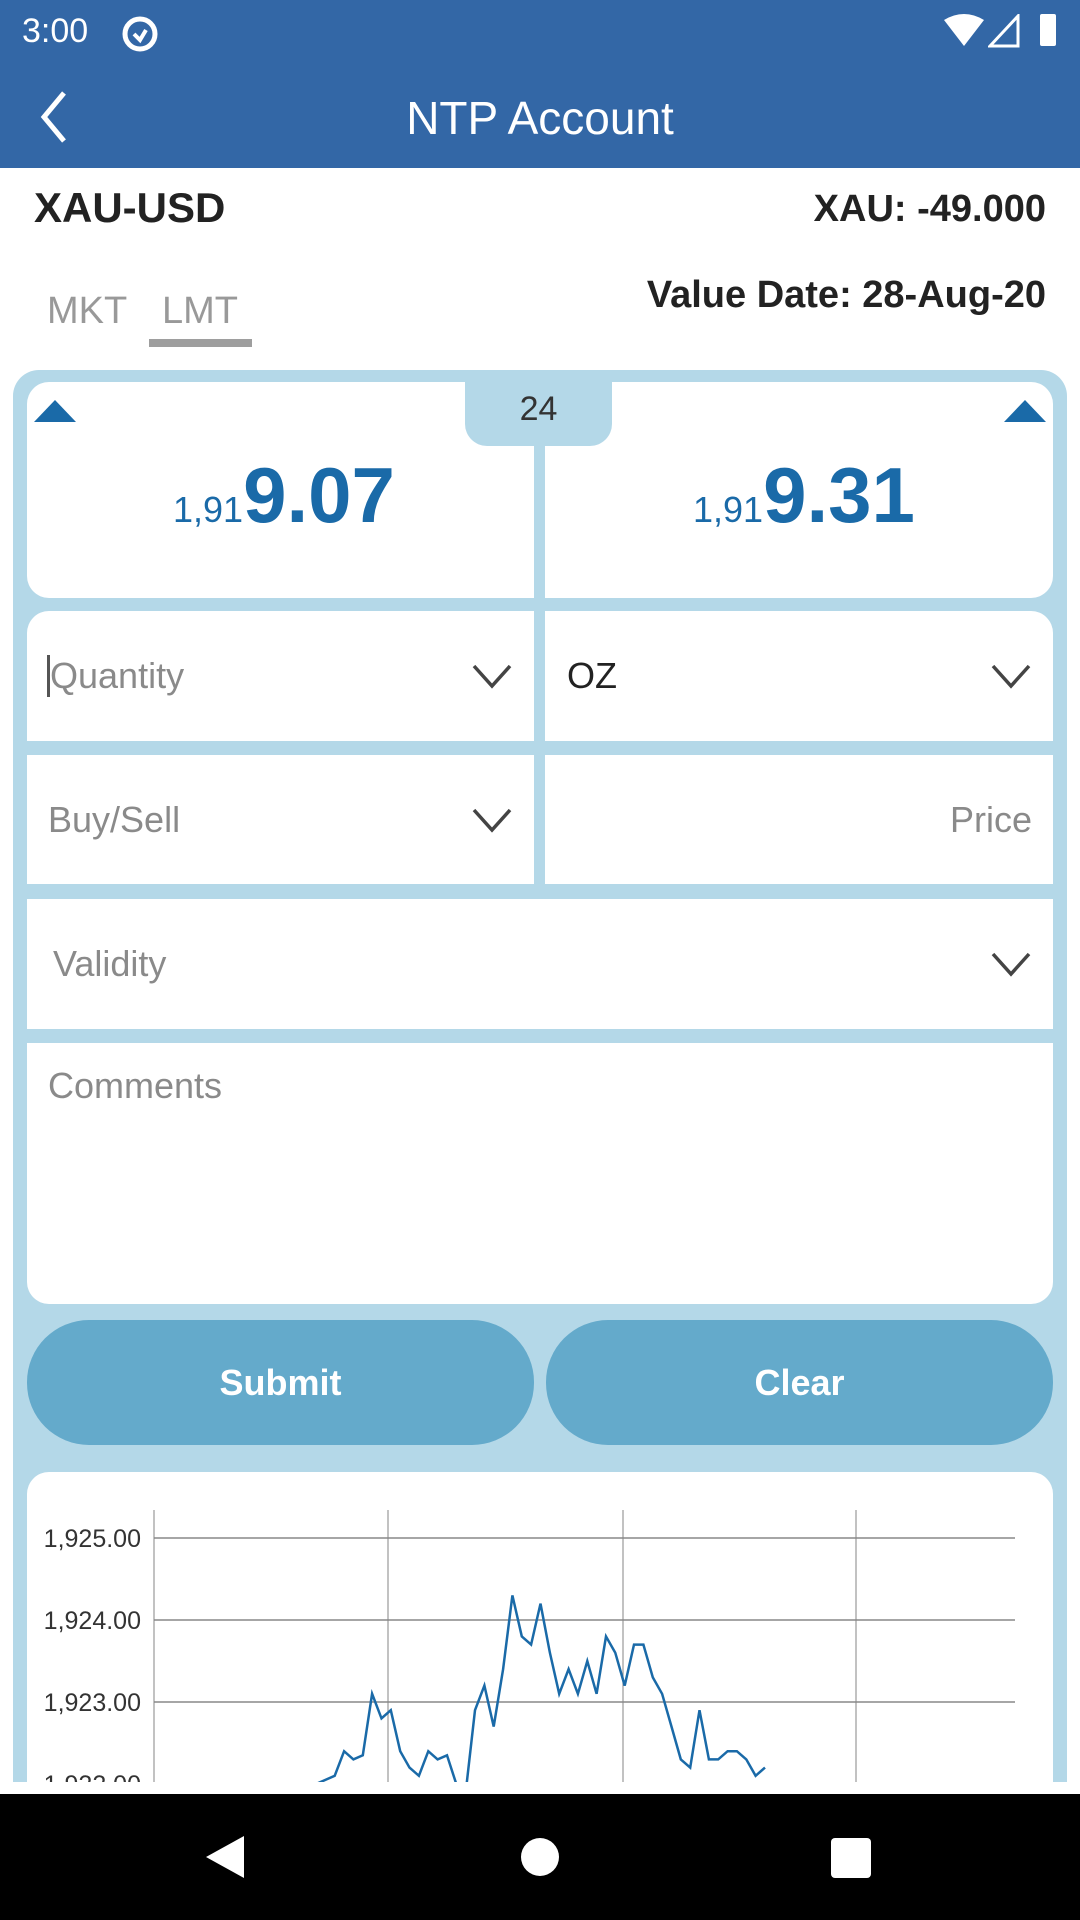 This screenshot has width=1080, height=1920. What do you see at coordinates (799, 676) in the screenshot?
I see `unit-select: OZ` at bounding box center [799, 676].